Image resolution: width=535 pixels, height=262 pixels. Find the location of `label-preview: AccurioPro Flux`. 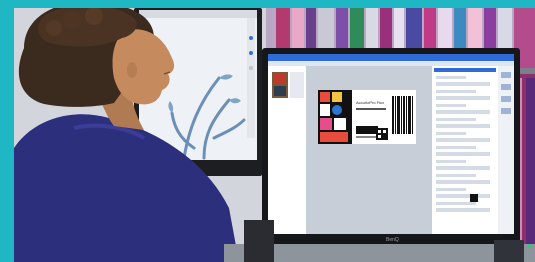

label-preview: AccurioPro Flux is located at coordinates (367, 117).